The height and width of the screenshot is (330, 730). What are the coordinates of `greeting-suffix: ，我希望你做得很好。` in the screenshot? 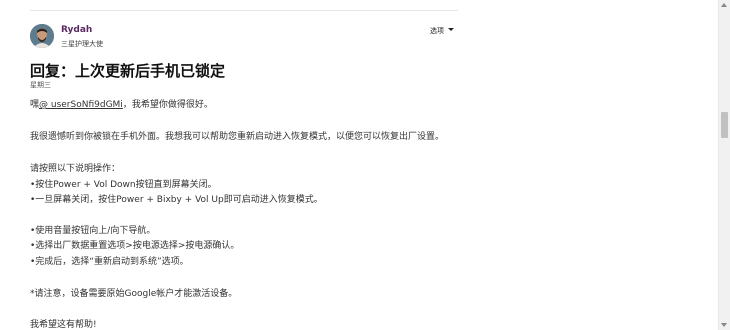 It's located at (167, 105).